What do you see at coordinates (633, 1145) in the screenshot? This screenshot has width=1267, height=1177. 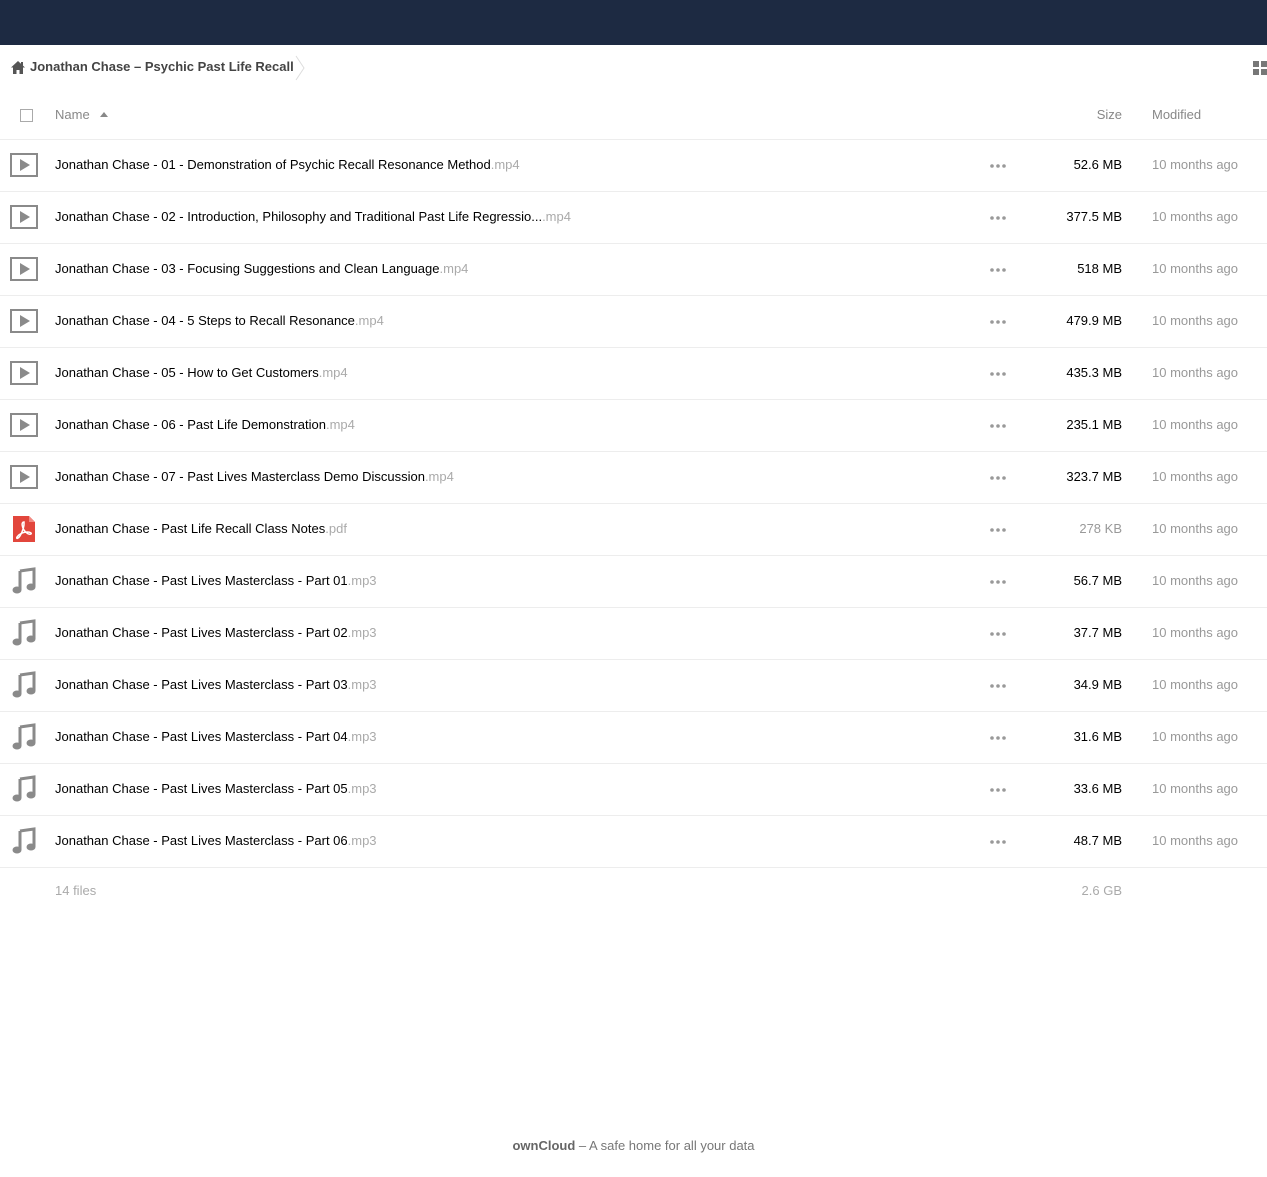 I see `footer: ownCloud – A safe home for all your data` at bounding box center [633, 1145].